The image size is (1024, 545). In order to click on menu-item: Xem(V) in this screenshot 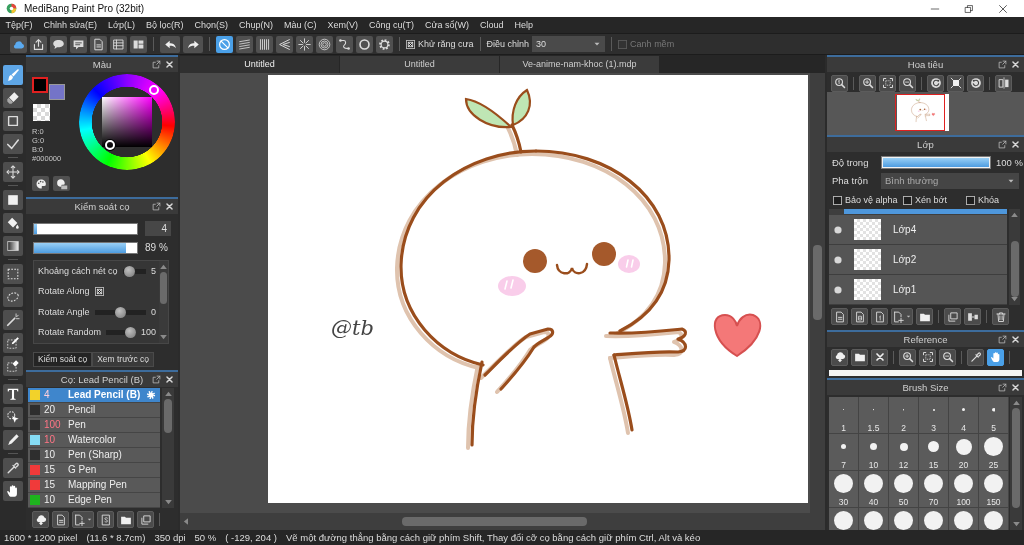, I will do `click(343, 25)`.